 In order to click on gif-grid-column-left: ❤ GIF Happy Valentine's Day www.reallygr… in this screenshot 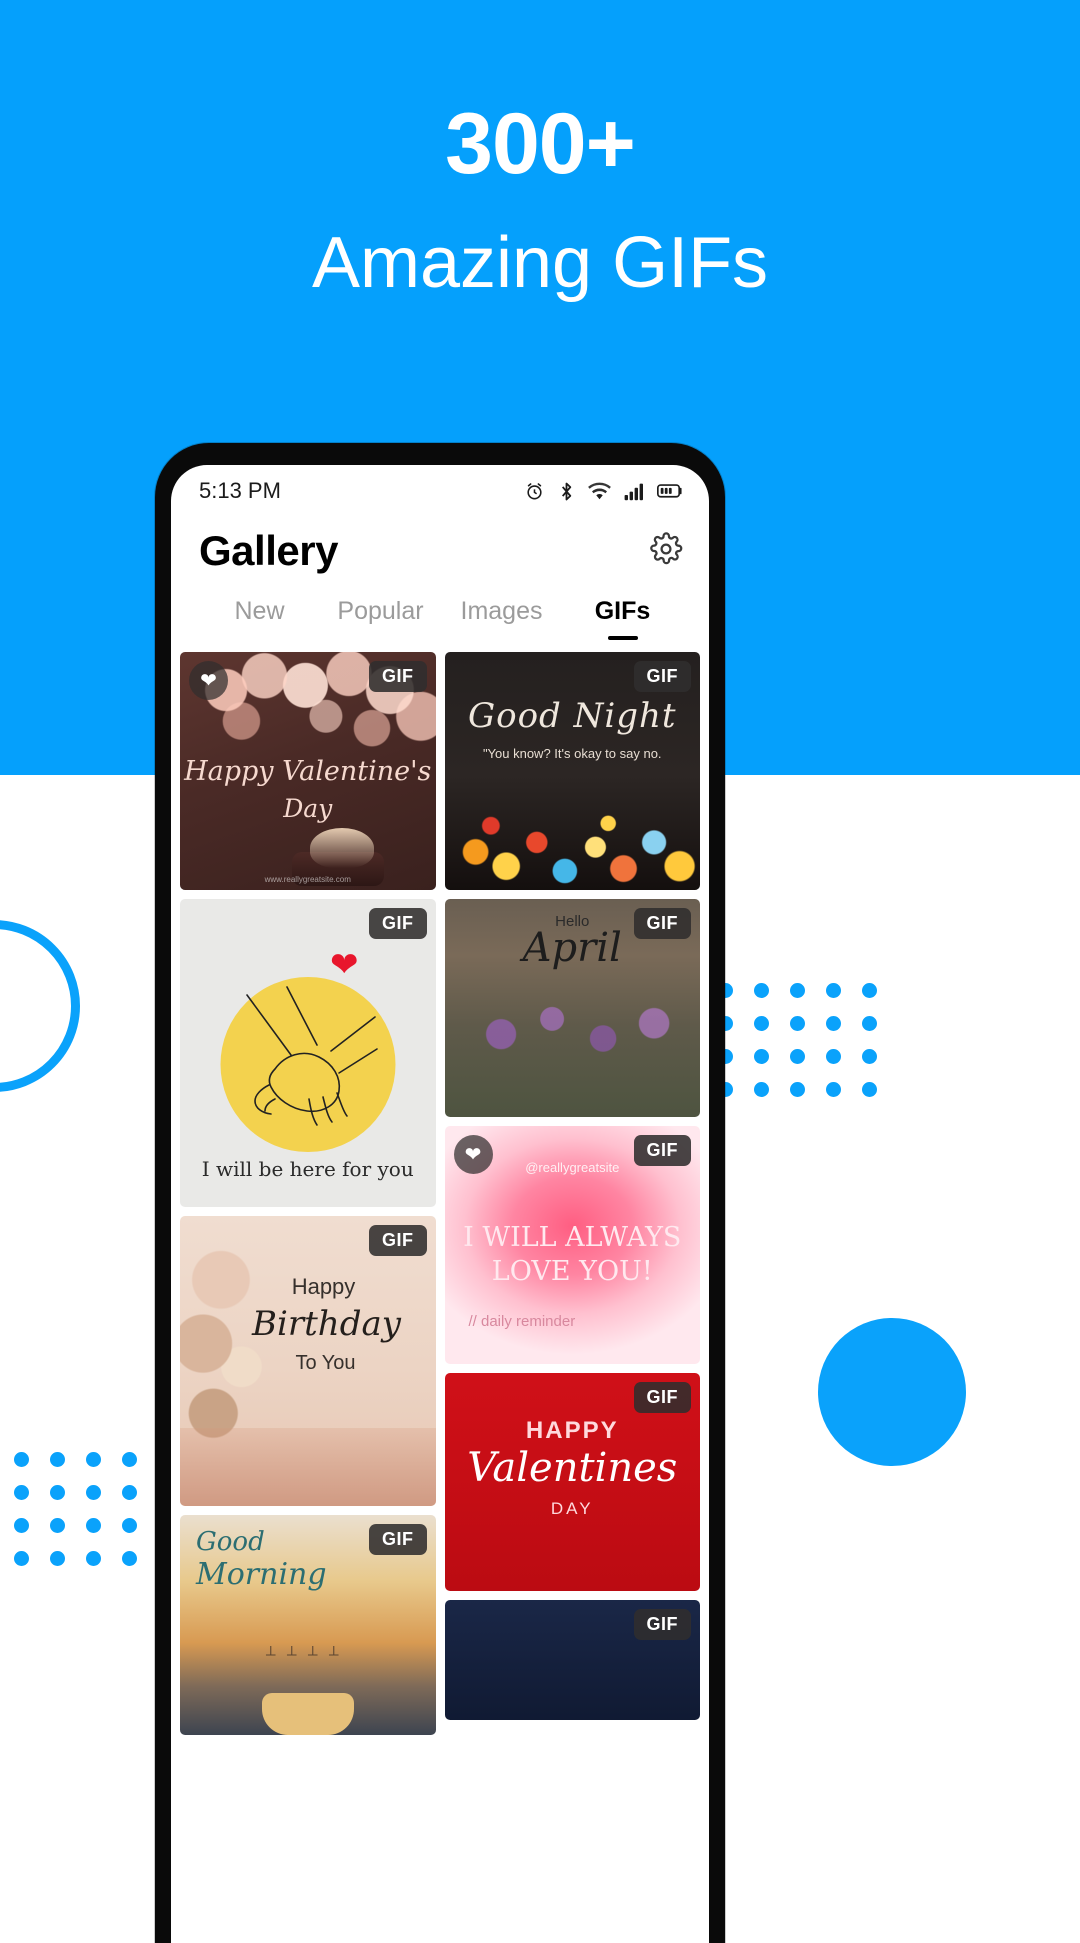, I will do `click(308, 1193)`.